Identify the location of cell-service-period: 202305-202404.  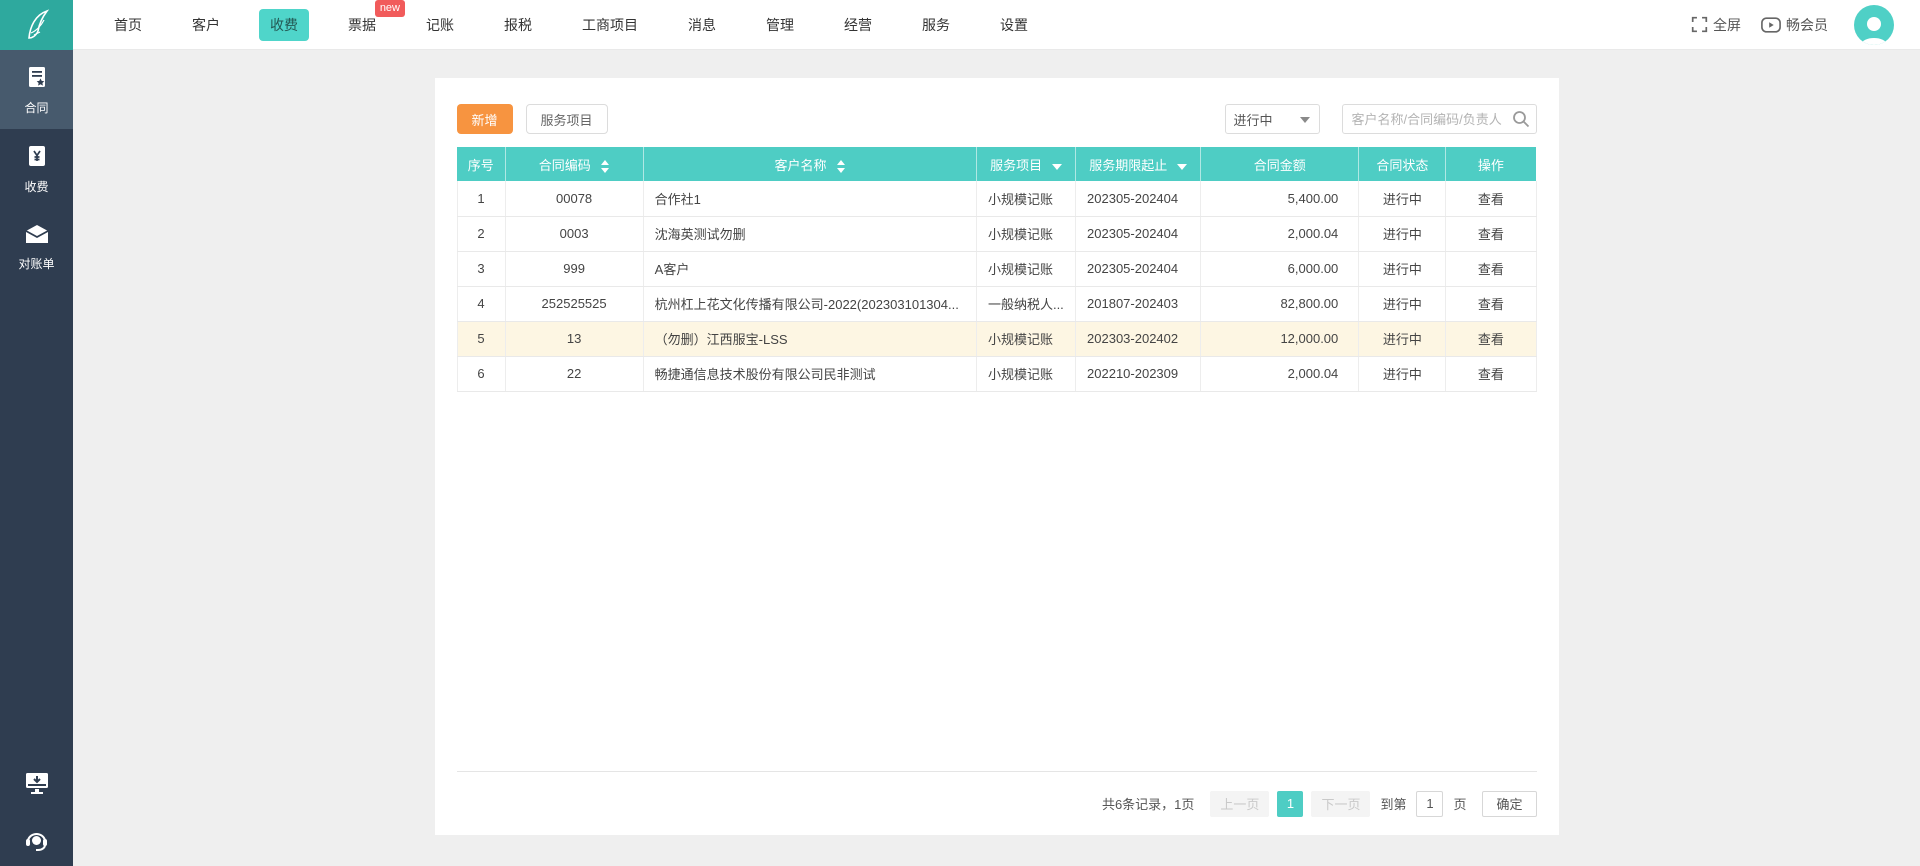
(1138, 269).